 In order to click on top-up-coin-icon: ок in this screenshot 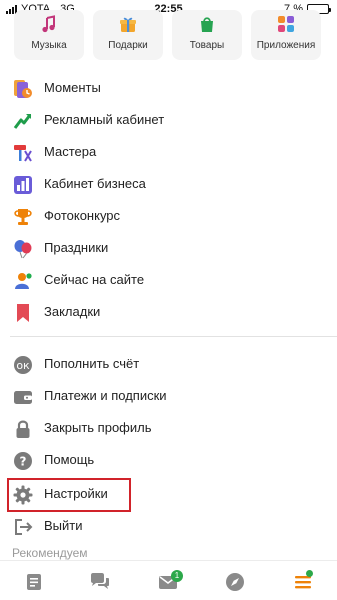, I will do `click(23, 365)`.